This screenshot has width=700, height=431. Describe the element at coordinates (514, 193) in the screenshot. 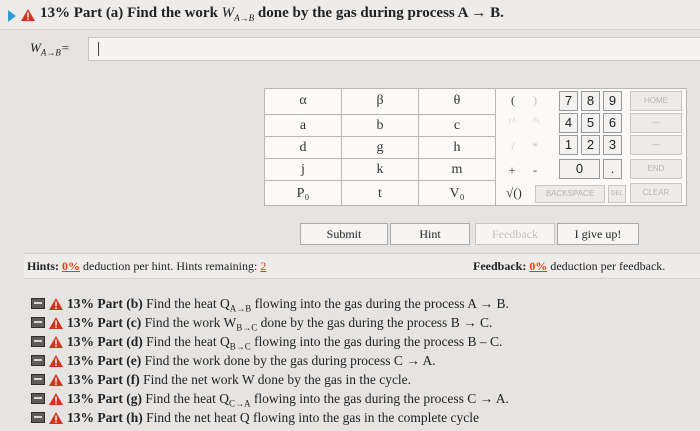

I see `key-sqrt: √()` at that location.